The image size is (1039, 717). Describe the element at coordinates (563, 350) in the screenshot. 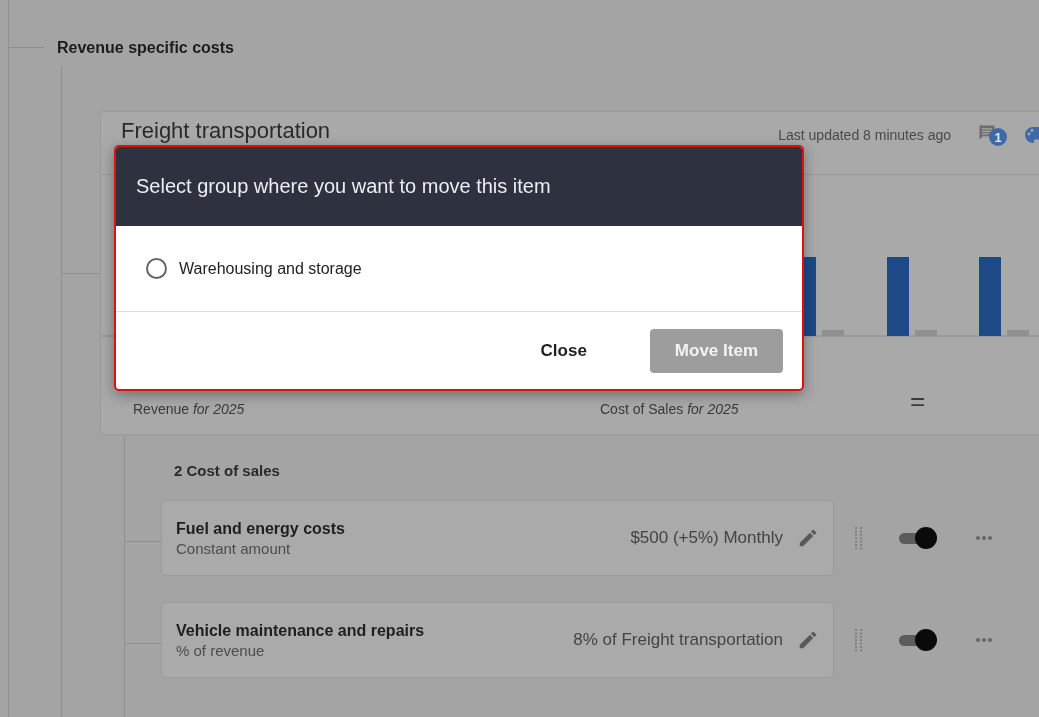

I see `close-button: Close` at that location.